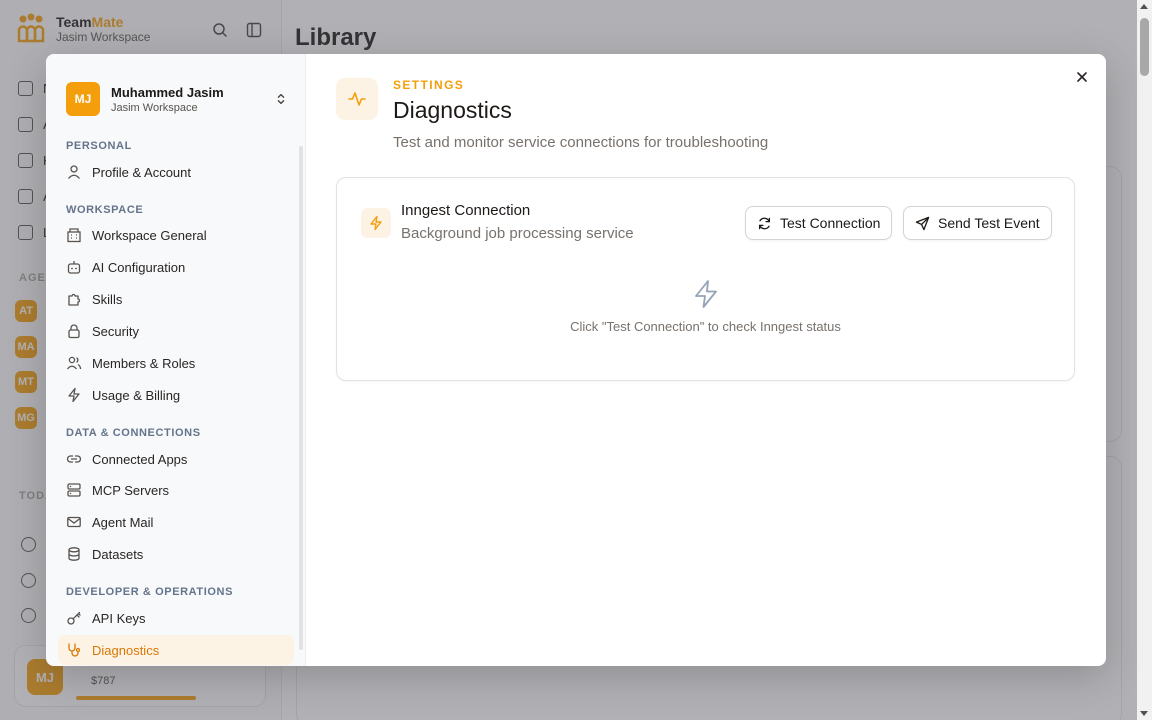  What do you see at coordinates (176, 331) in the screenshot?
I see `nav-security: Security` at bounding box center [176, 331].